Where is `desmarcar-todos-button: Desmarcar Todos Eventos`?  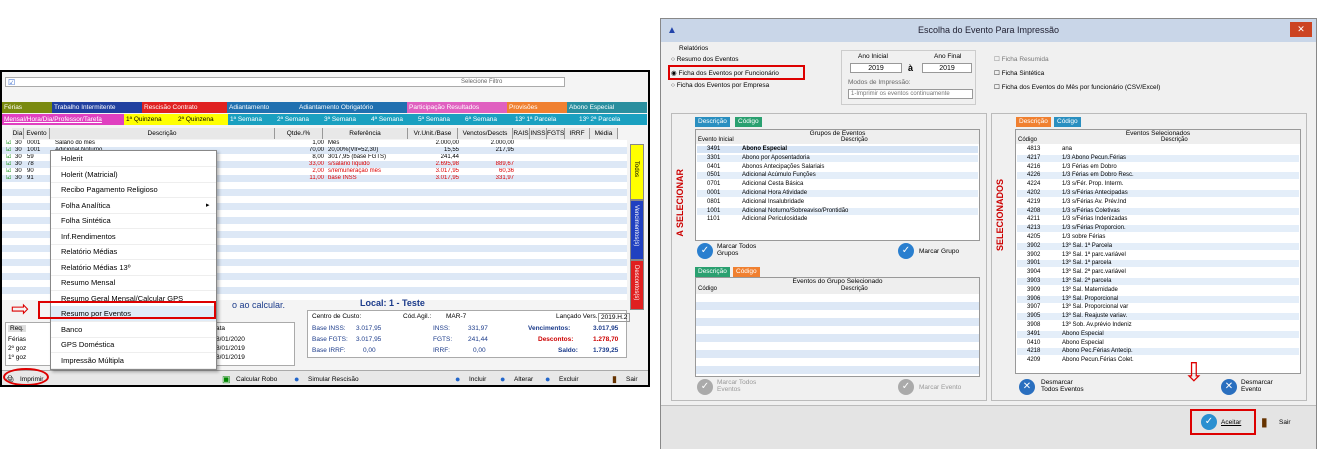
desmarcar-todos-button: Desmarcar Todos Eventos is located at coordinates (1066, 386).